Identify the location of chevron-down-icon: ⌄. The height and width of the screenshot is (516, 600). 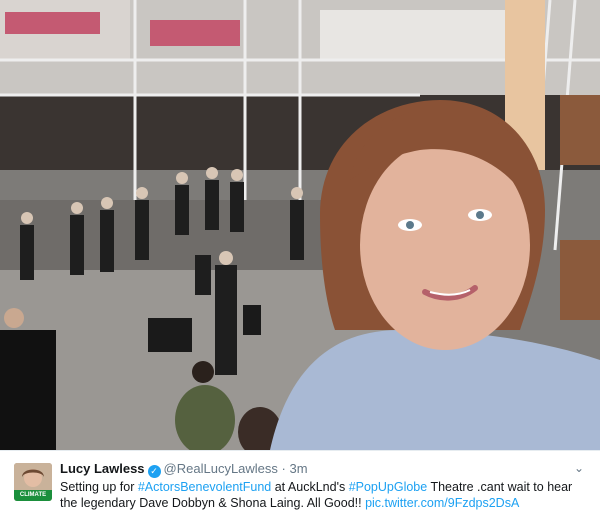
(579, 468).